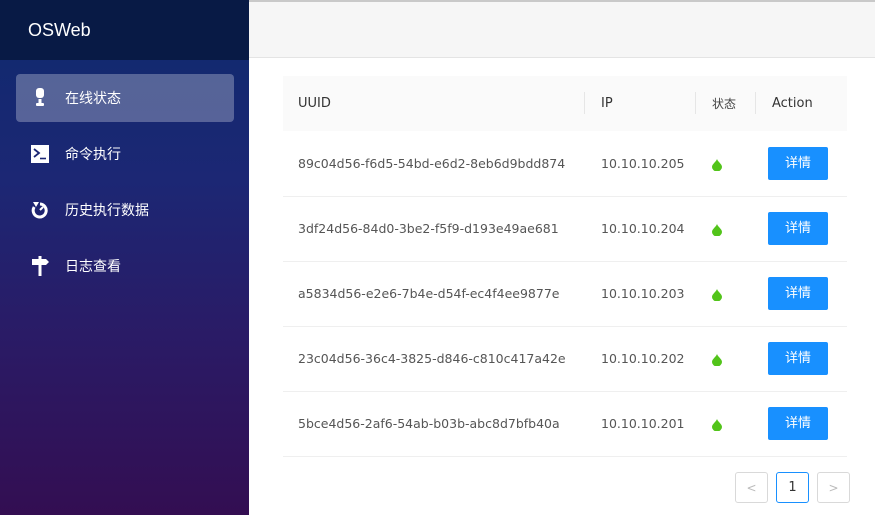 The height and width of the screenshot is (515, 875). Describe the element at coordinates (801, 103) in the screenshot. I see `column-header-action: Action` at that location.